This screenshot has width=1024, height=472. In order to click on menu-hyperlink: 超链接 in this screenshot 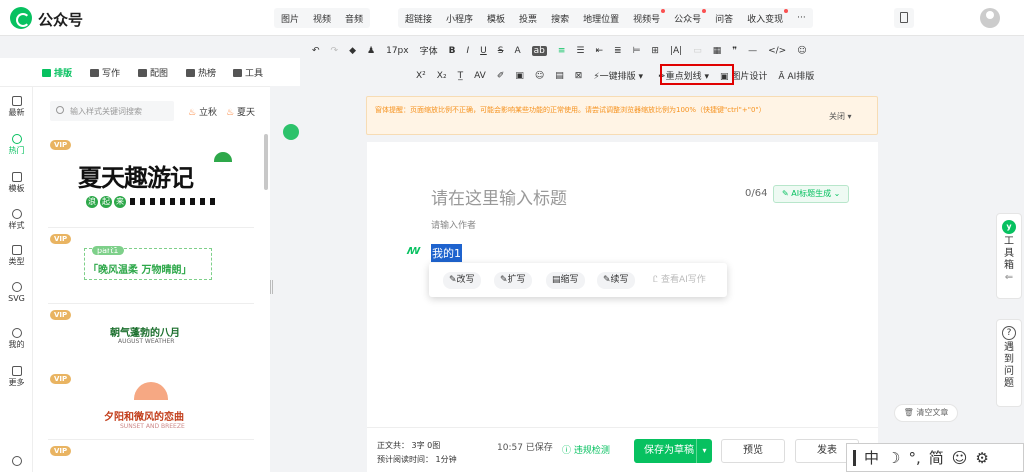, I will do `click(418, 18)`.